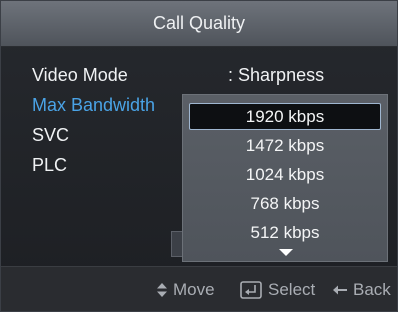  Describe the element at coordinates (340, 290) in the screenshot. I see `back-arrow-icon` at that location.